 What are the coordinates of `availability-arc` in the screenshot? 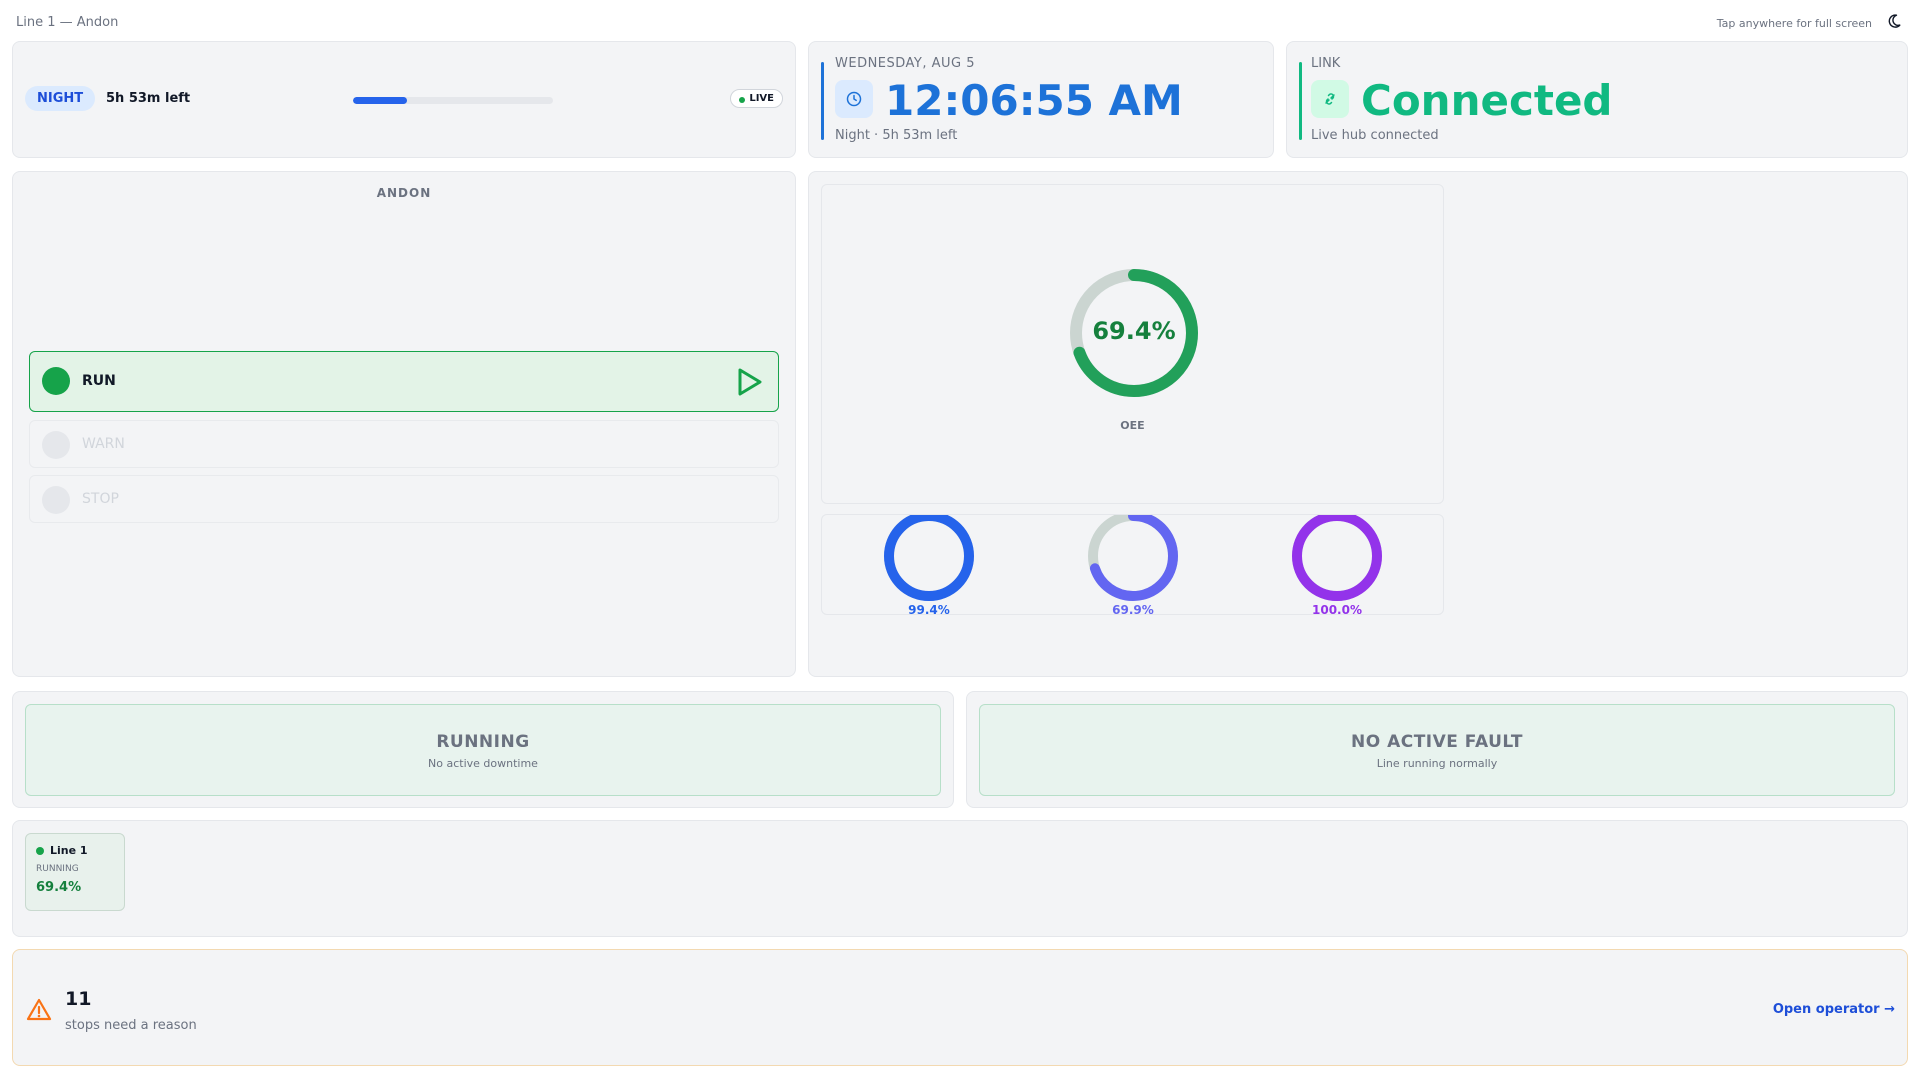 It's located at (929, 558).